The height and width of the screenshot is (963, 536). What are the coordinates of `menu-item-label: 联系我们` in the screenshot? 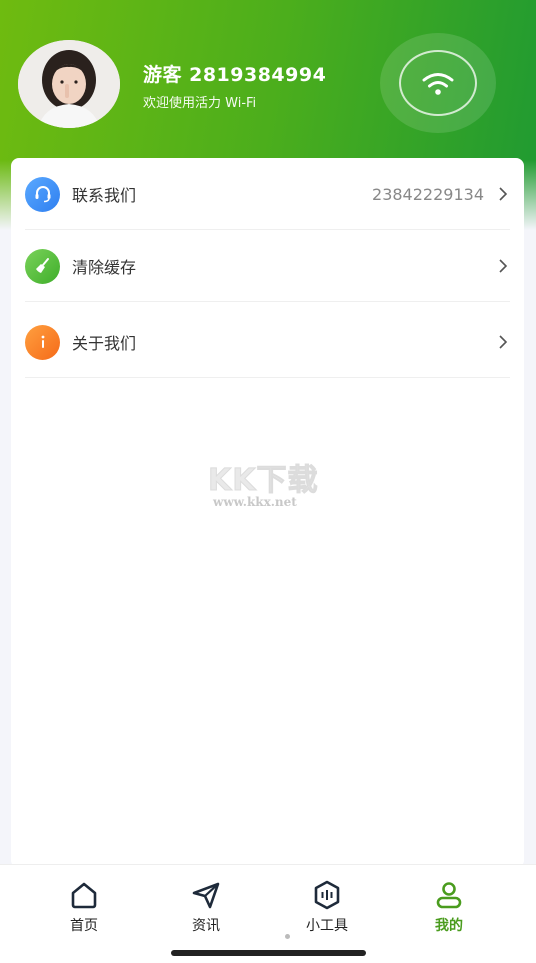 It's located at (104, 195).